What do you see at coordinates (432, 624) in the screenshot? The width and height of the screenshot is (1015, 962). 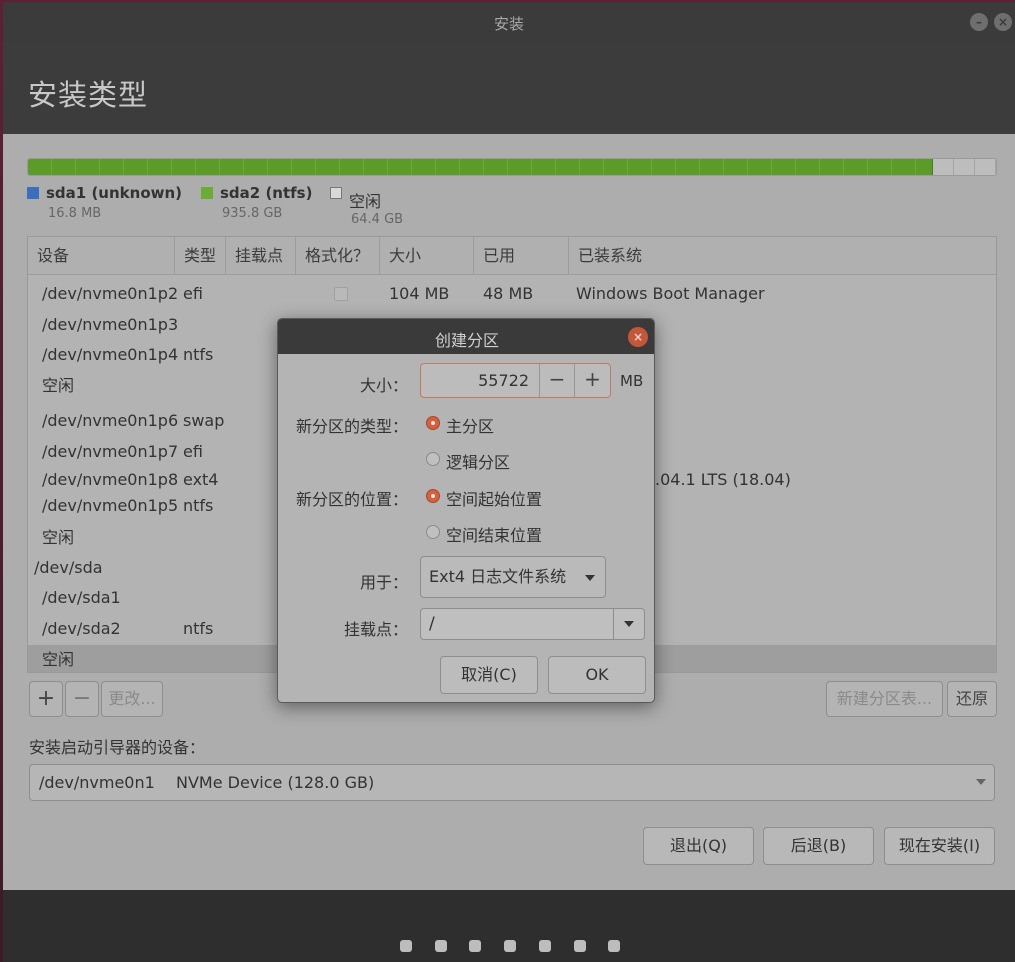 I see `mount-point-value: /` at bounding box center [432, 624].